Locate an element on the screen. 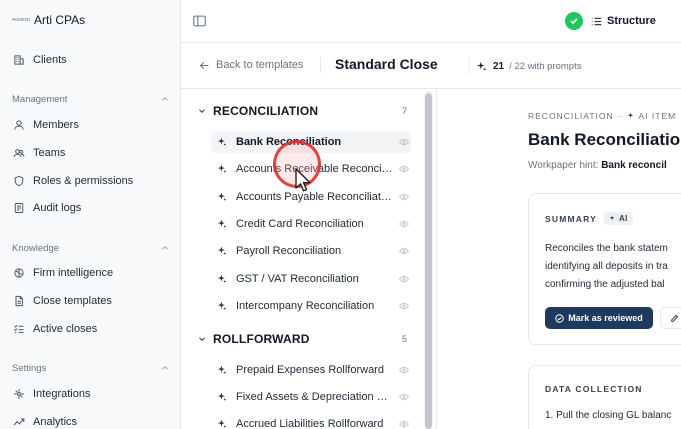  scrollbar-thumb is located at coordinates (428, 261).